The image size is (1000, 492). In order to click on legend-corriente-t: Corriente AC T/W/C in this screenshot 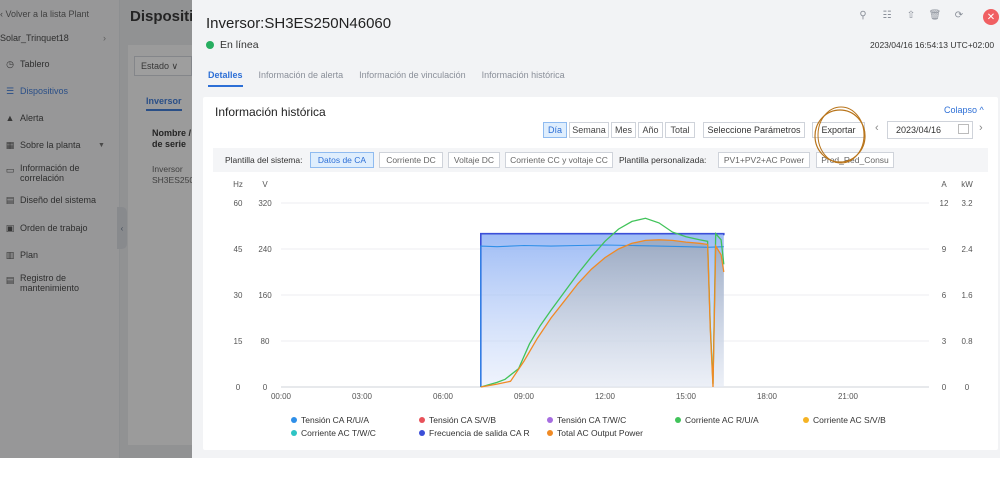, I will do `click(333, 433)`.